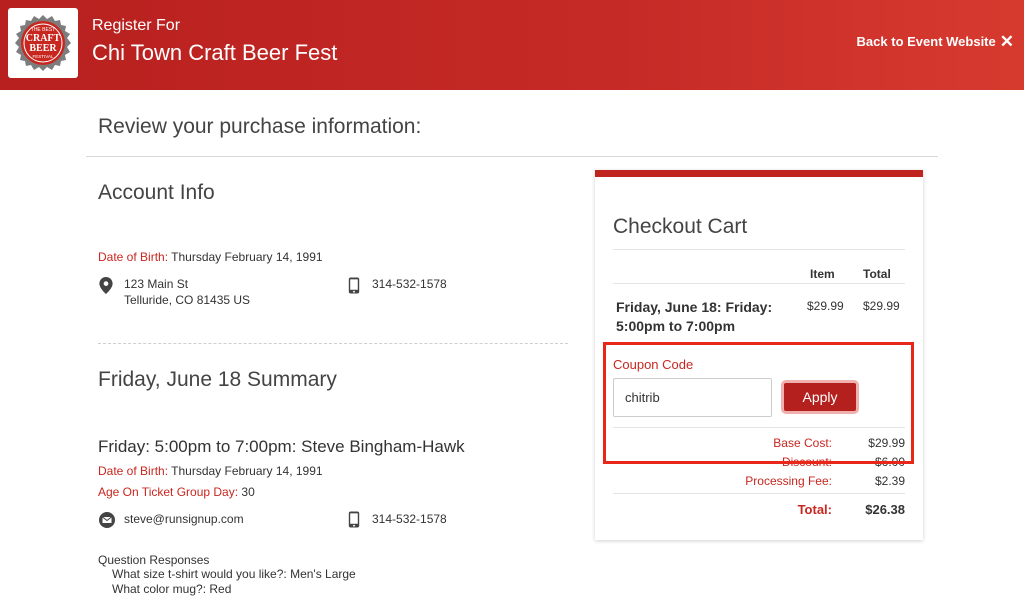 The image size is (1024, 610). Describe the element at coordinates (692, 397) in the screenshot. I see `coupon-code-input` at that location.